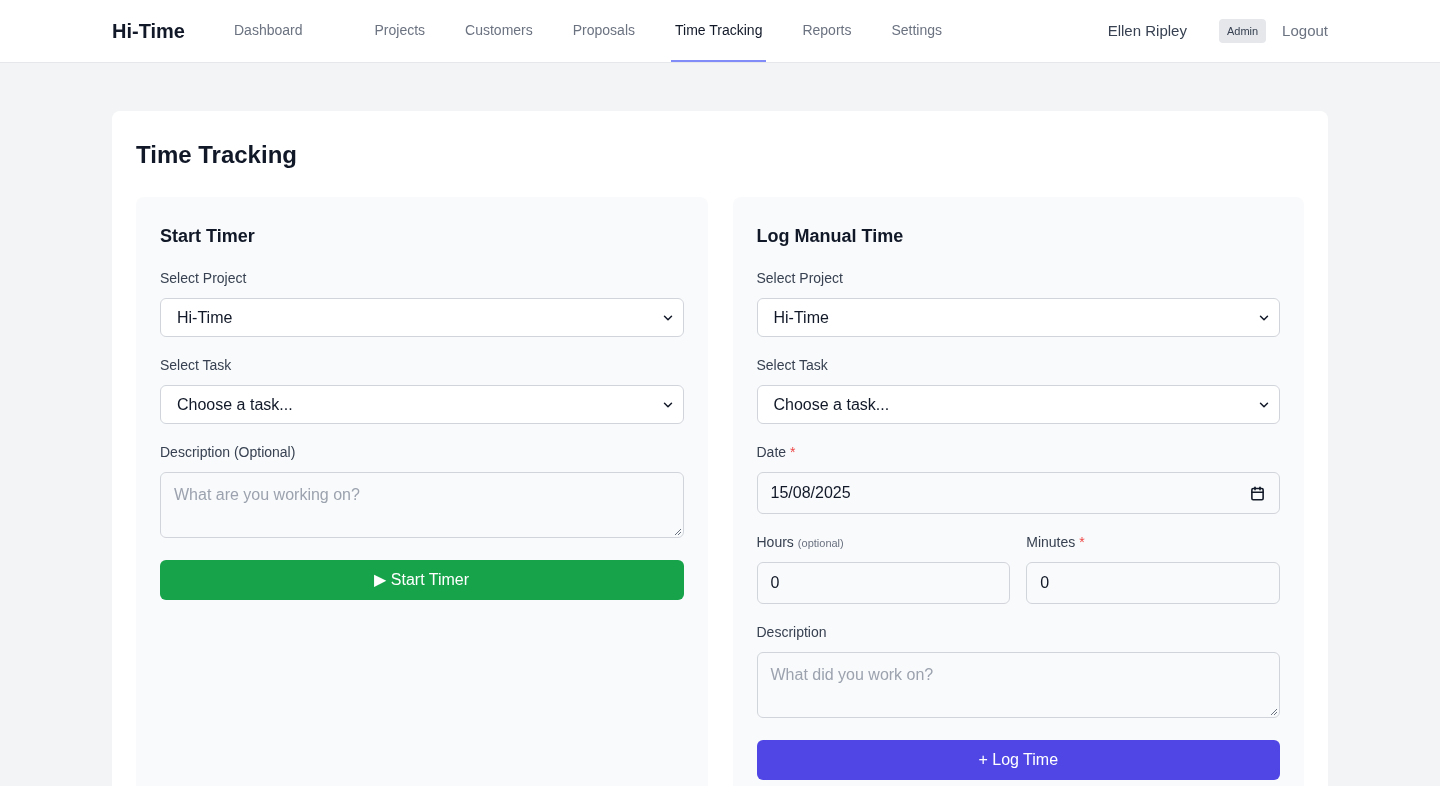 Image resolution: width=1440 pixels, height=786 pixels. I want to click on submit-button: + Log Time, so click(1018, 760).